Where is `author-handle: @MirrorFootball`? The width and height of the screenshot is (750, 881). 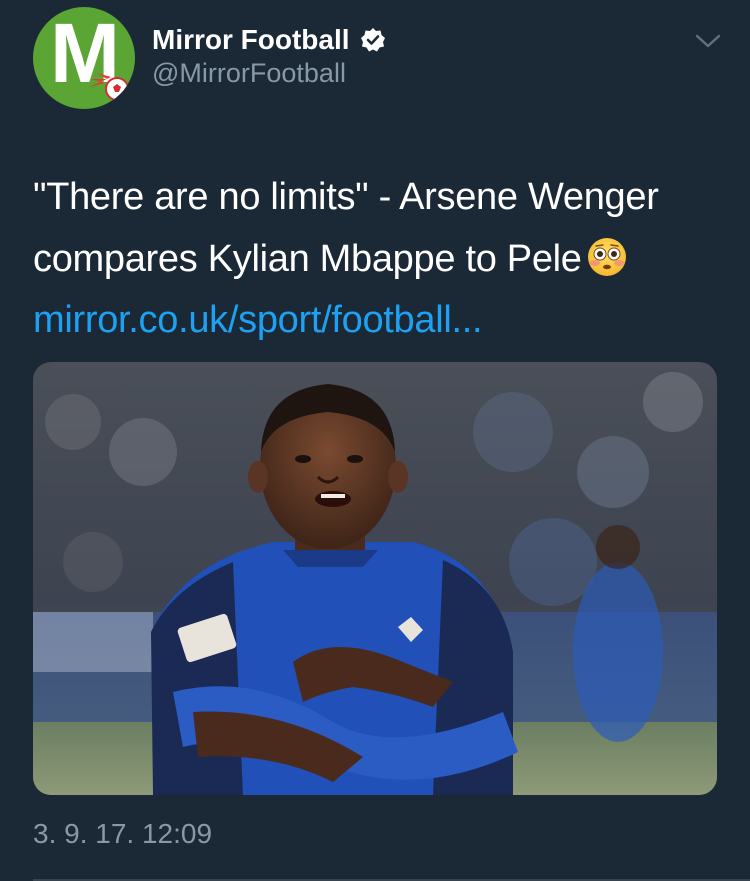 author-handle: @MirrorFootball is located at coordinates (249, 73).